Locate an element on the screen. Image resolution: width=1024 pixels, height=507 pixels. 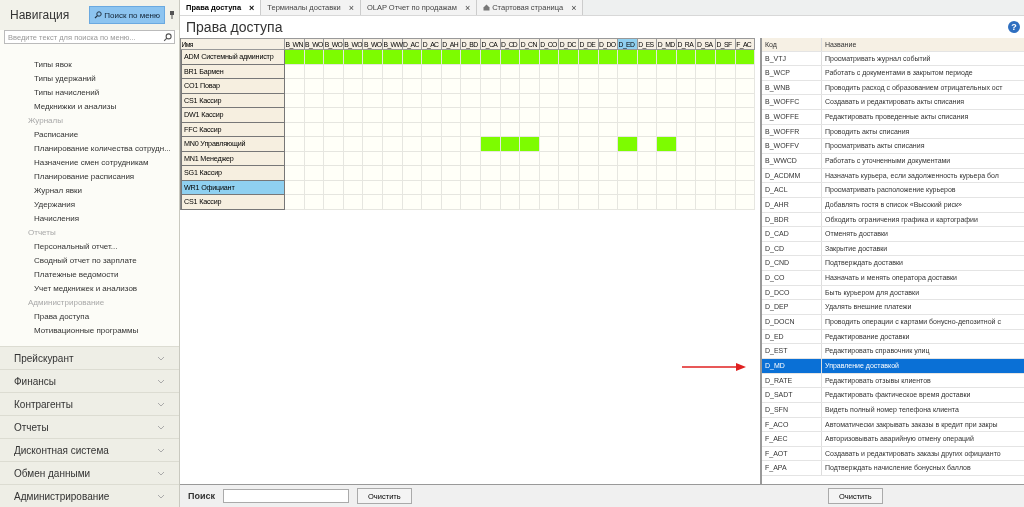
menu-item: Права доступа is located at coordinates (89, 317).